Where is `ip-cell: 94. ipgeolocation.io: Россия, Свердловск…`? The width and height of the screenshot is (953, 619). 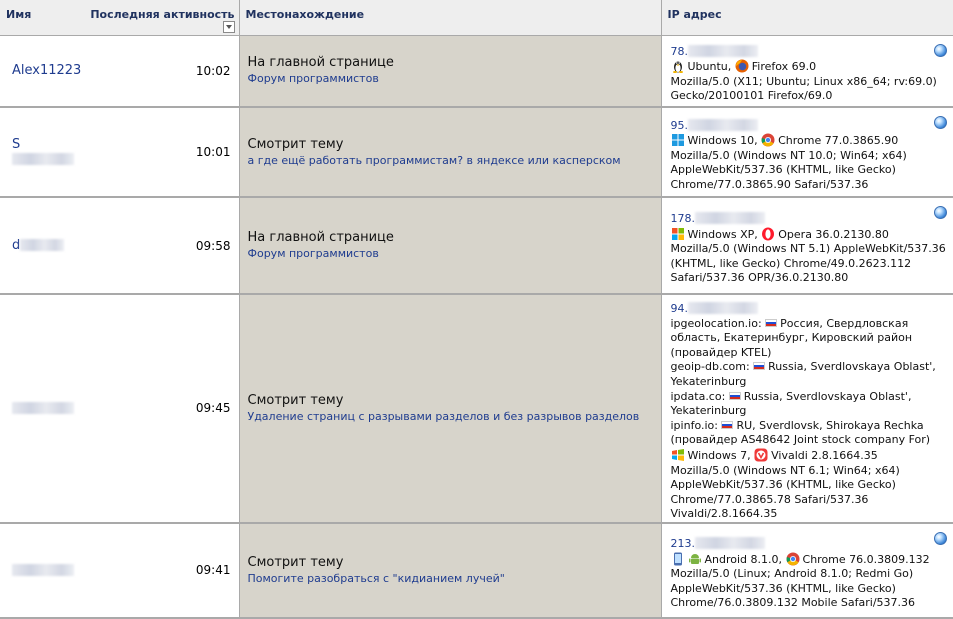 ip-cell: 94. ipgeolocation.io: Россия, Свердловск… is located at coordinates (807, 409).